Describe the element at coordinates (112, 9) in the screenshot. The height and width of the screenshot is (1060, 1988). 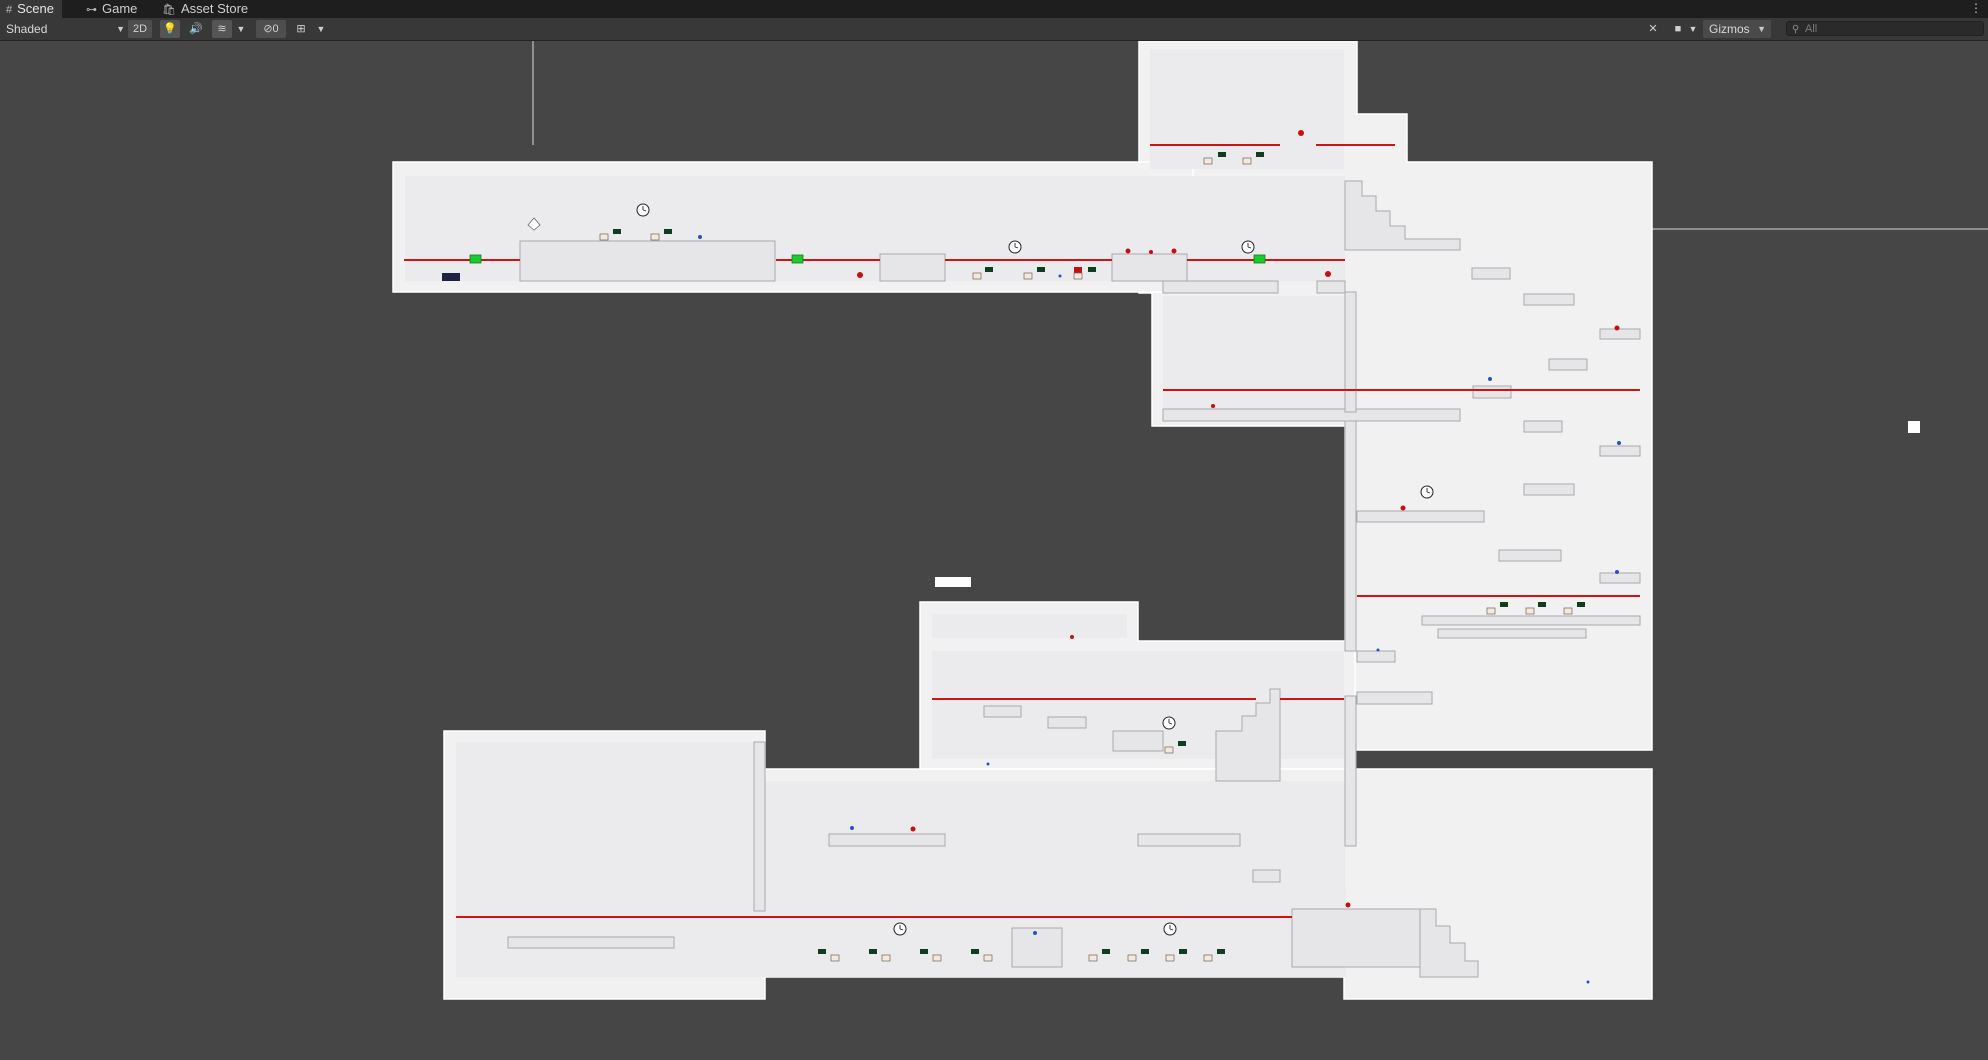
I see `tab-game: ⊶ Game` at that location.